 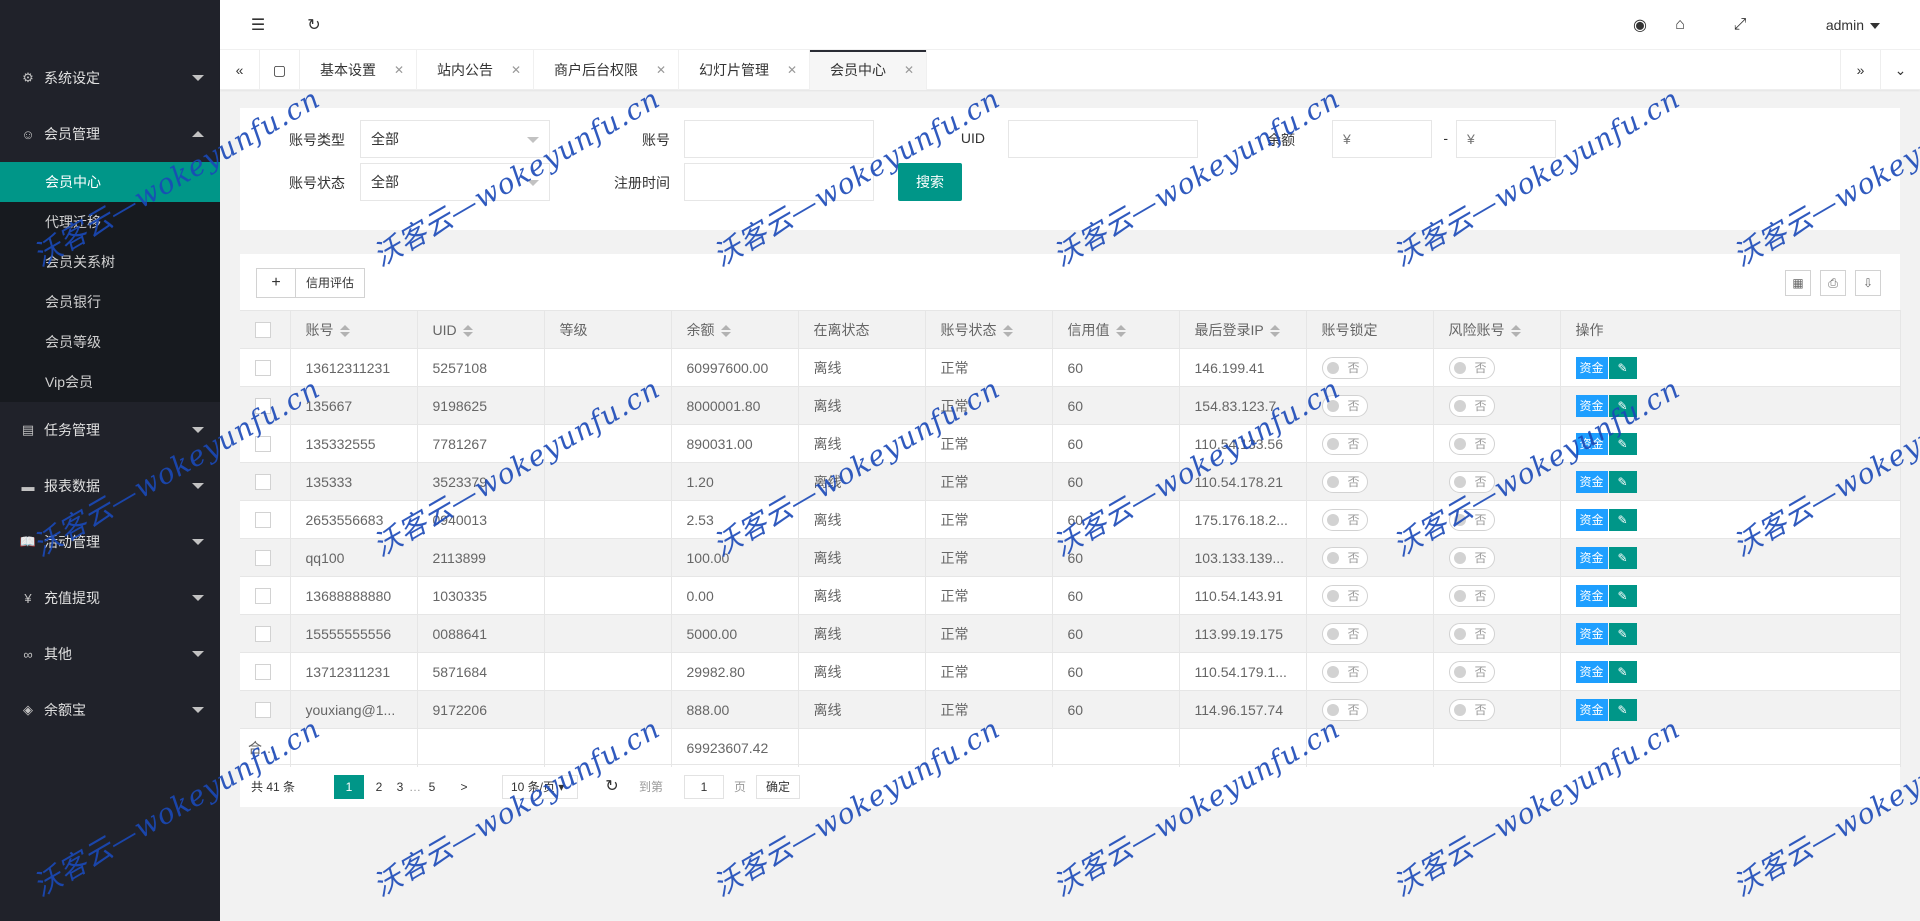 I want to click on export-icon: ⇩, so click(x=1868, y=283).